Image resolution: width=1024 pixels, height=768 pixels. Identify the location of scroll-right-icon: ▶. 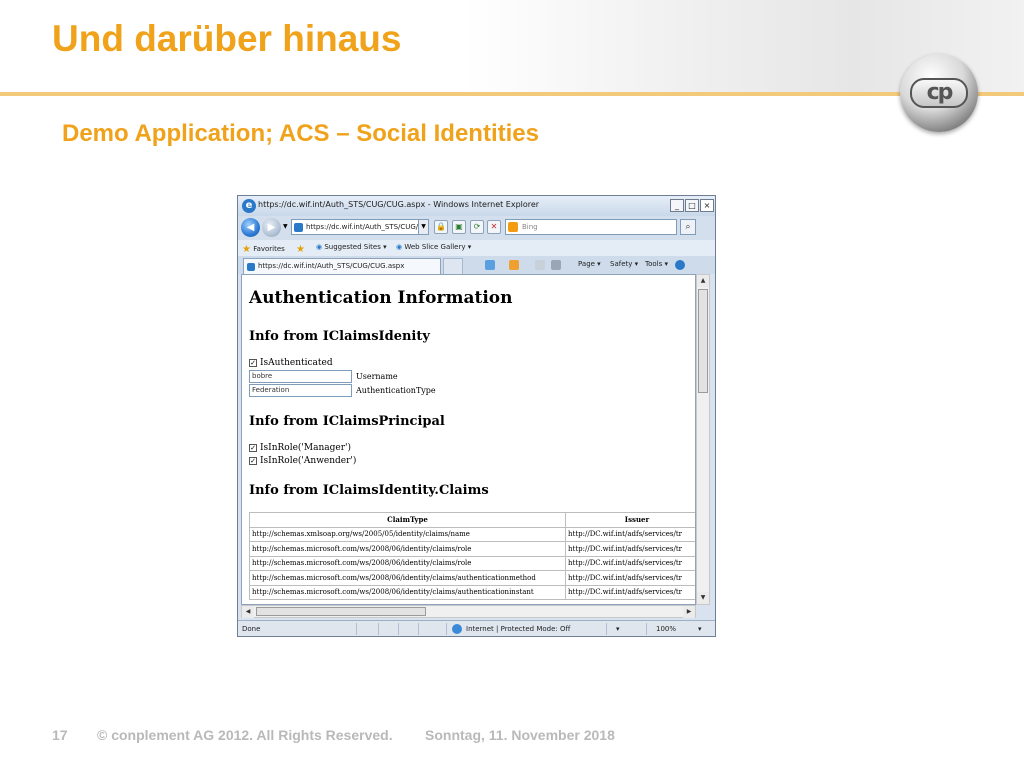
(689, 612).